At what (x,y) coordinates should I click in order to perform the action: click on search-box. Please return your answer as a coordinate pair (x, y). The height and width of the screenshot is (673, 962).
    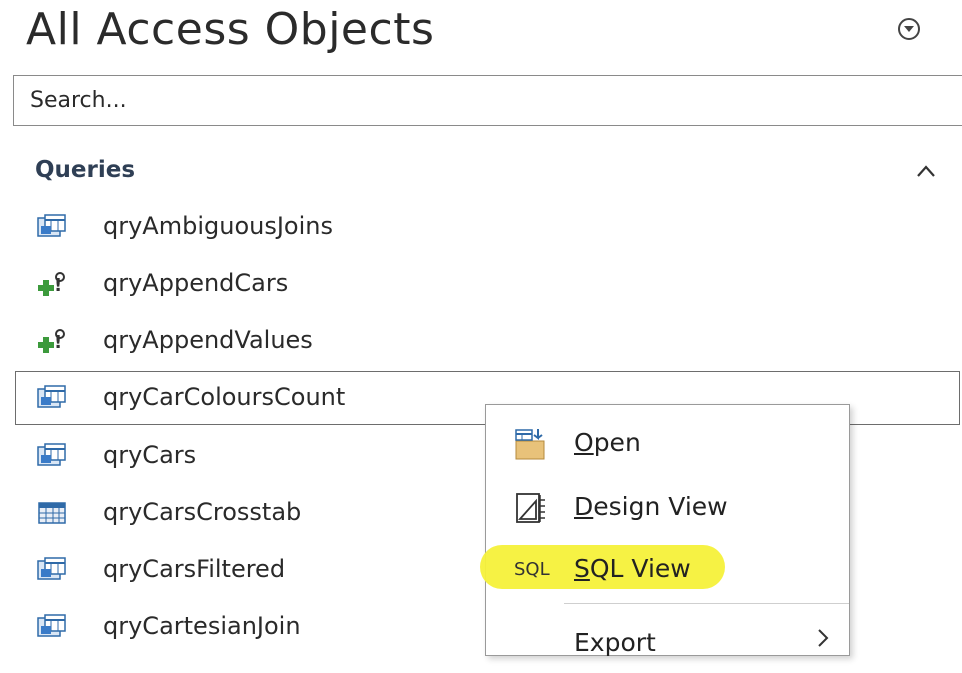
    Looking at the image, I should click on (487, 100).